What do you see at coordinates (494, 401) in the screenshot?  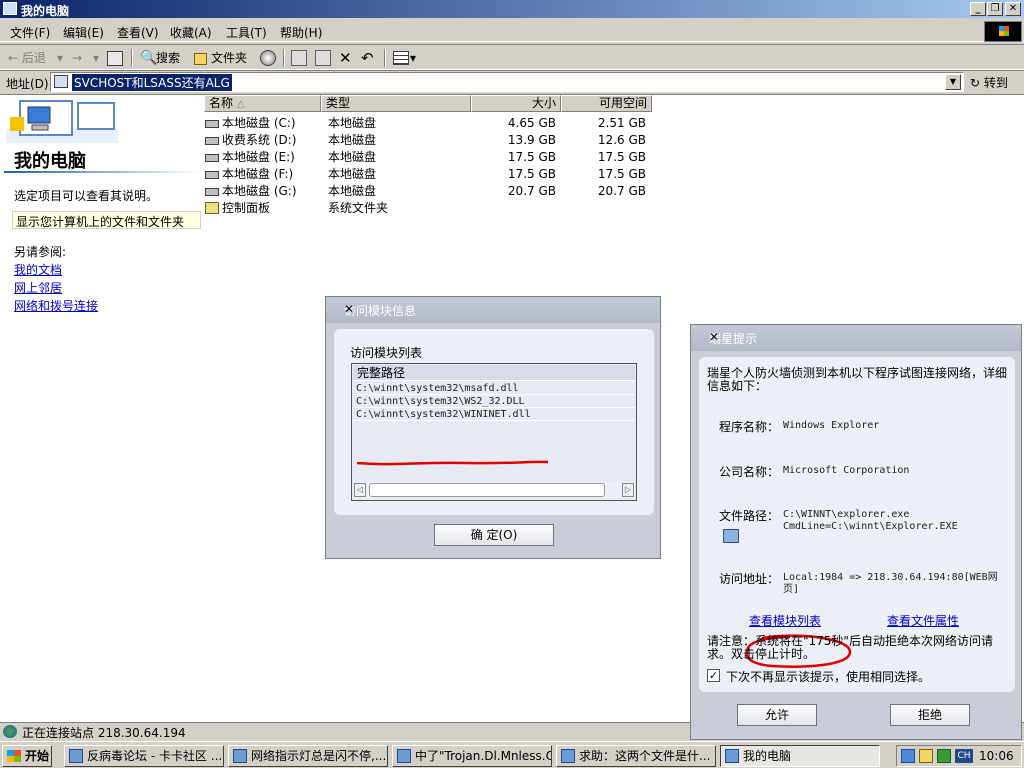 I see `module-row: C:\winnt\system32\WS2_32.DLL` at bounding box center [494, 401].